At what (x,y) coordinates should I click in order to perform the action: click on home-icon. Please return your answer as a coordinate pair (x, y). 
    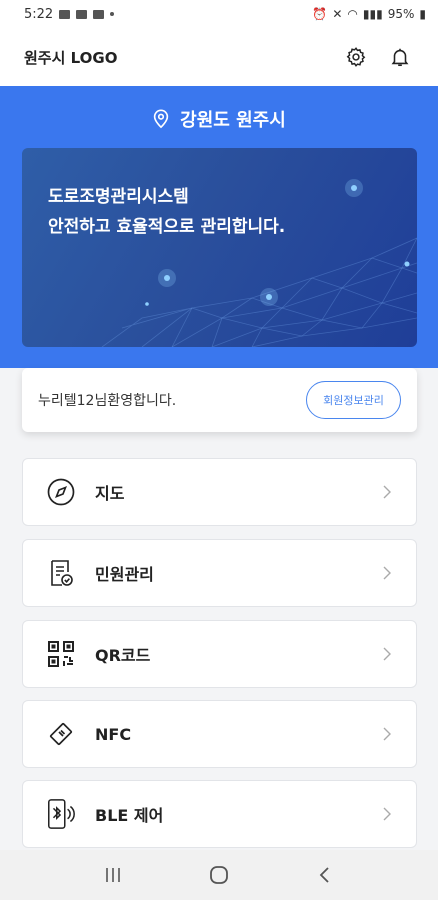
    Looking at the image, I should click on (219, 875).